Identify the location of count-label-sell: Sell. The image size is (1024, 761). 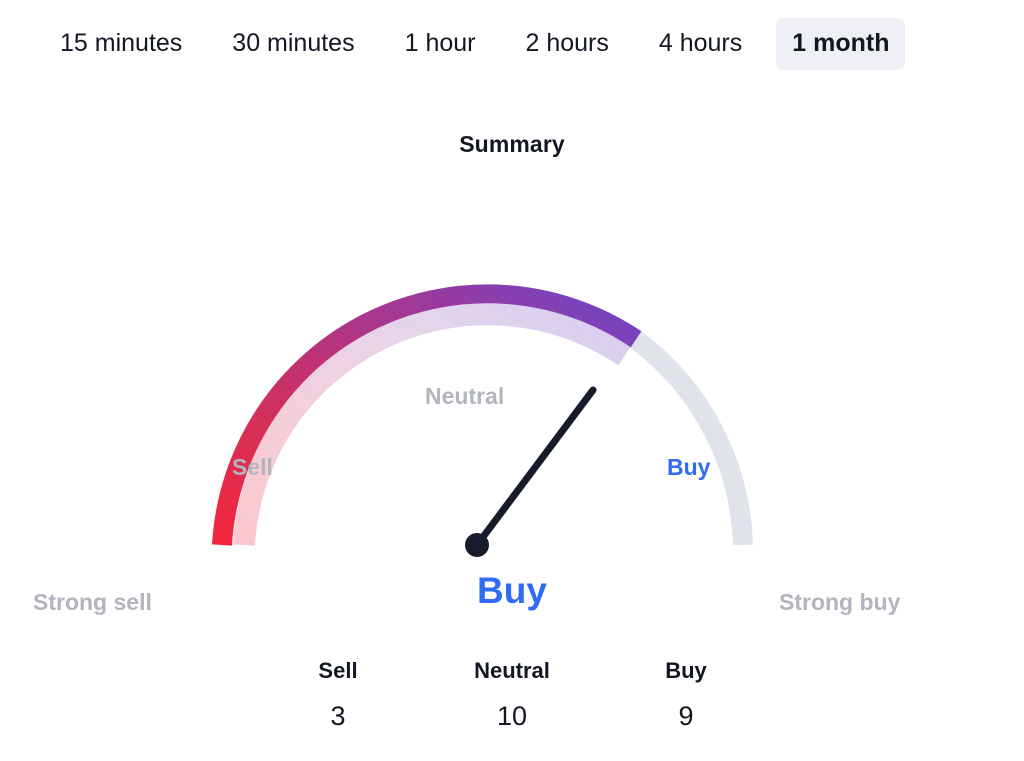
(338, 670).